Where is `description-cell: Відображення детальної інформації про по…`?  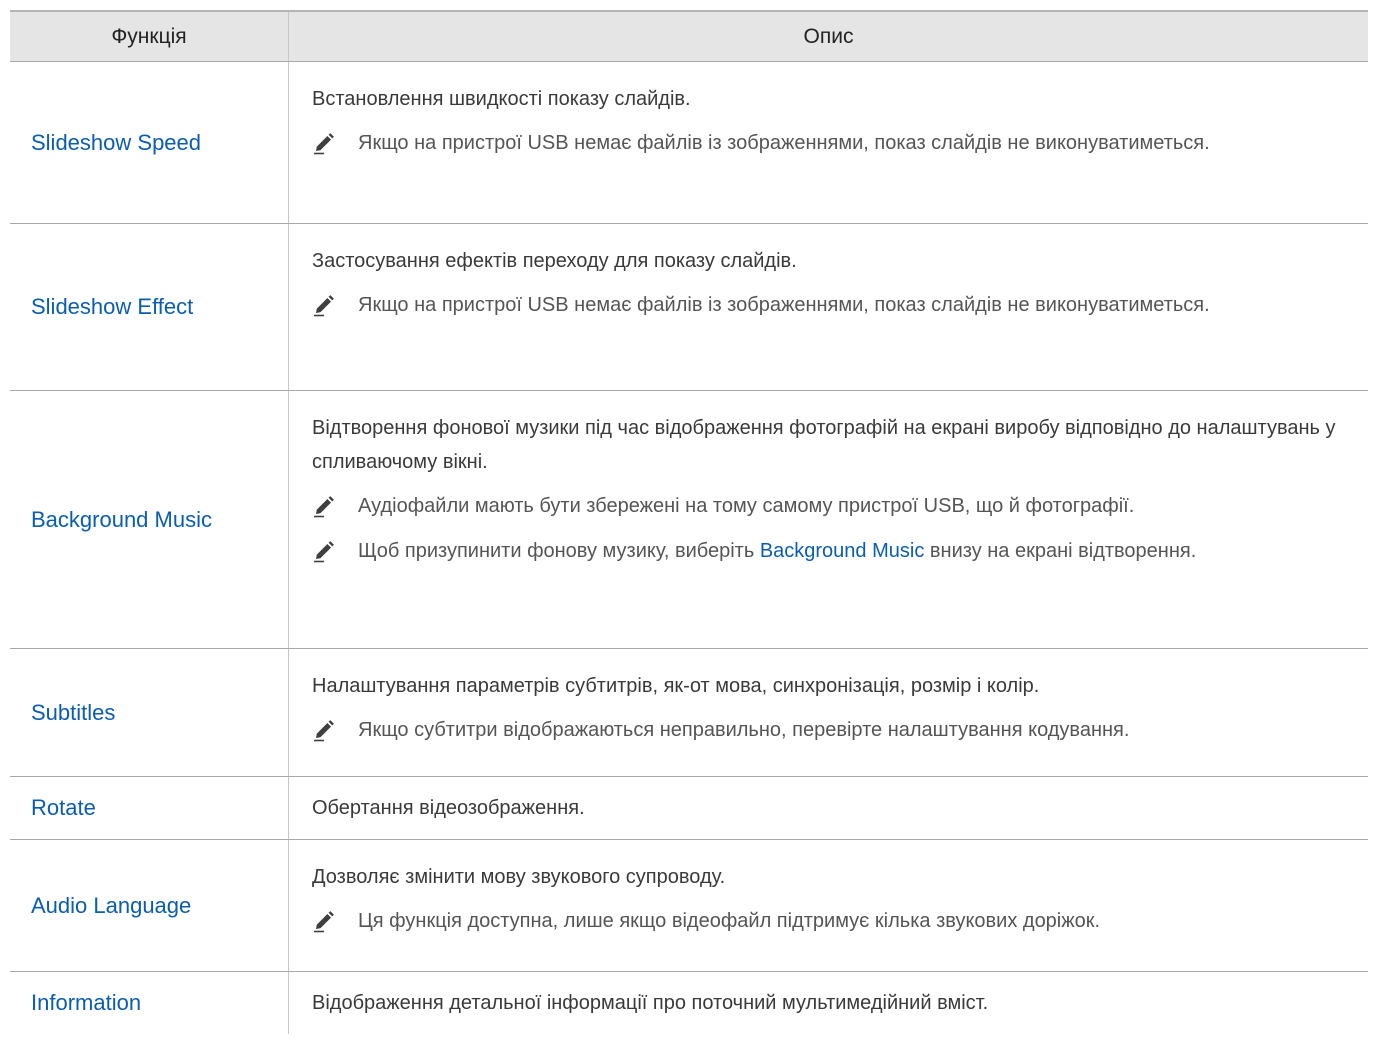
description-cell: Відображення детальної інформації про по… is located at coordinates (828, 1003).